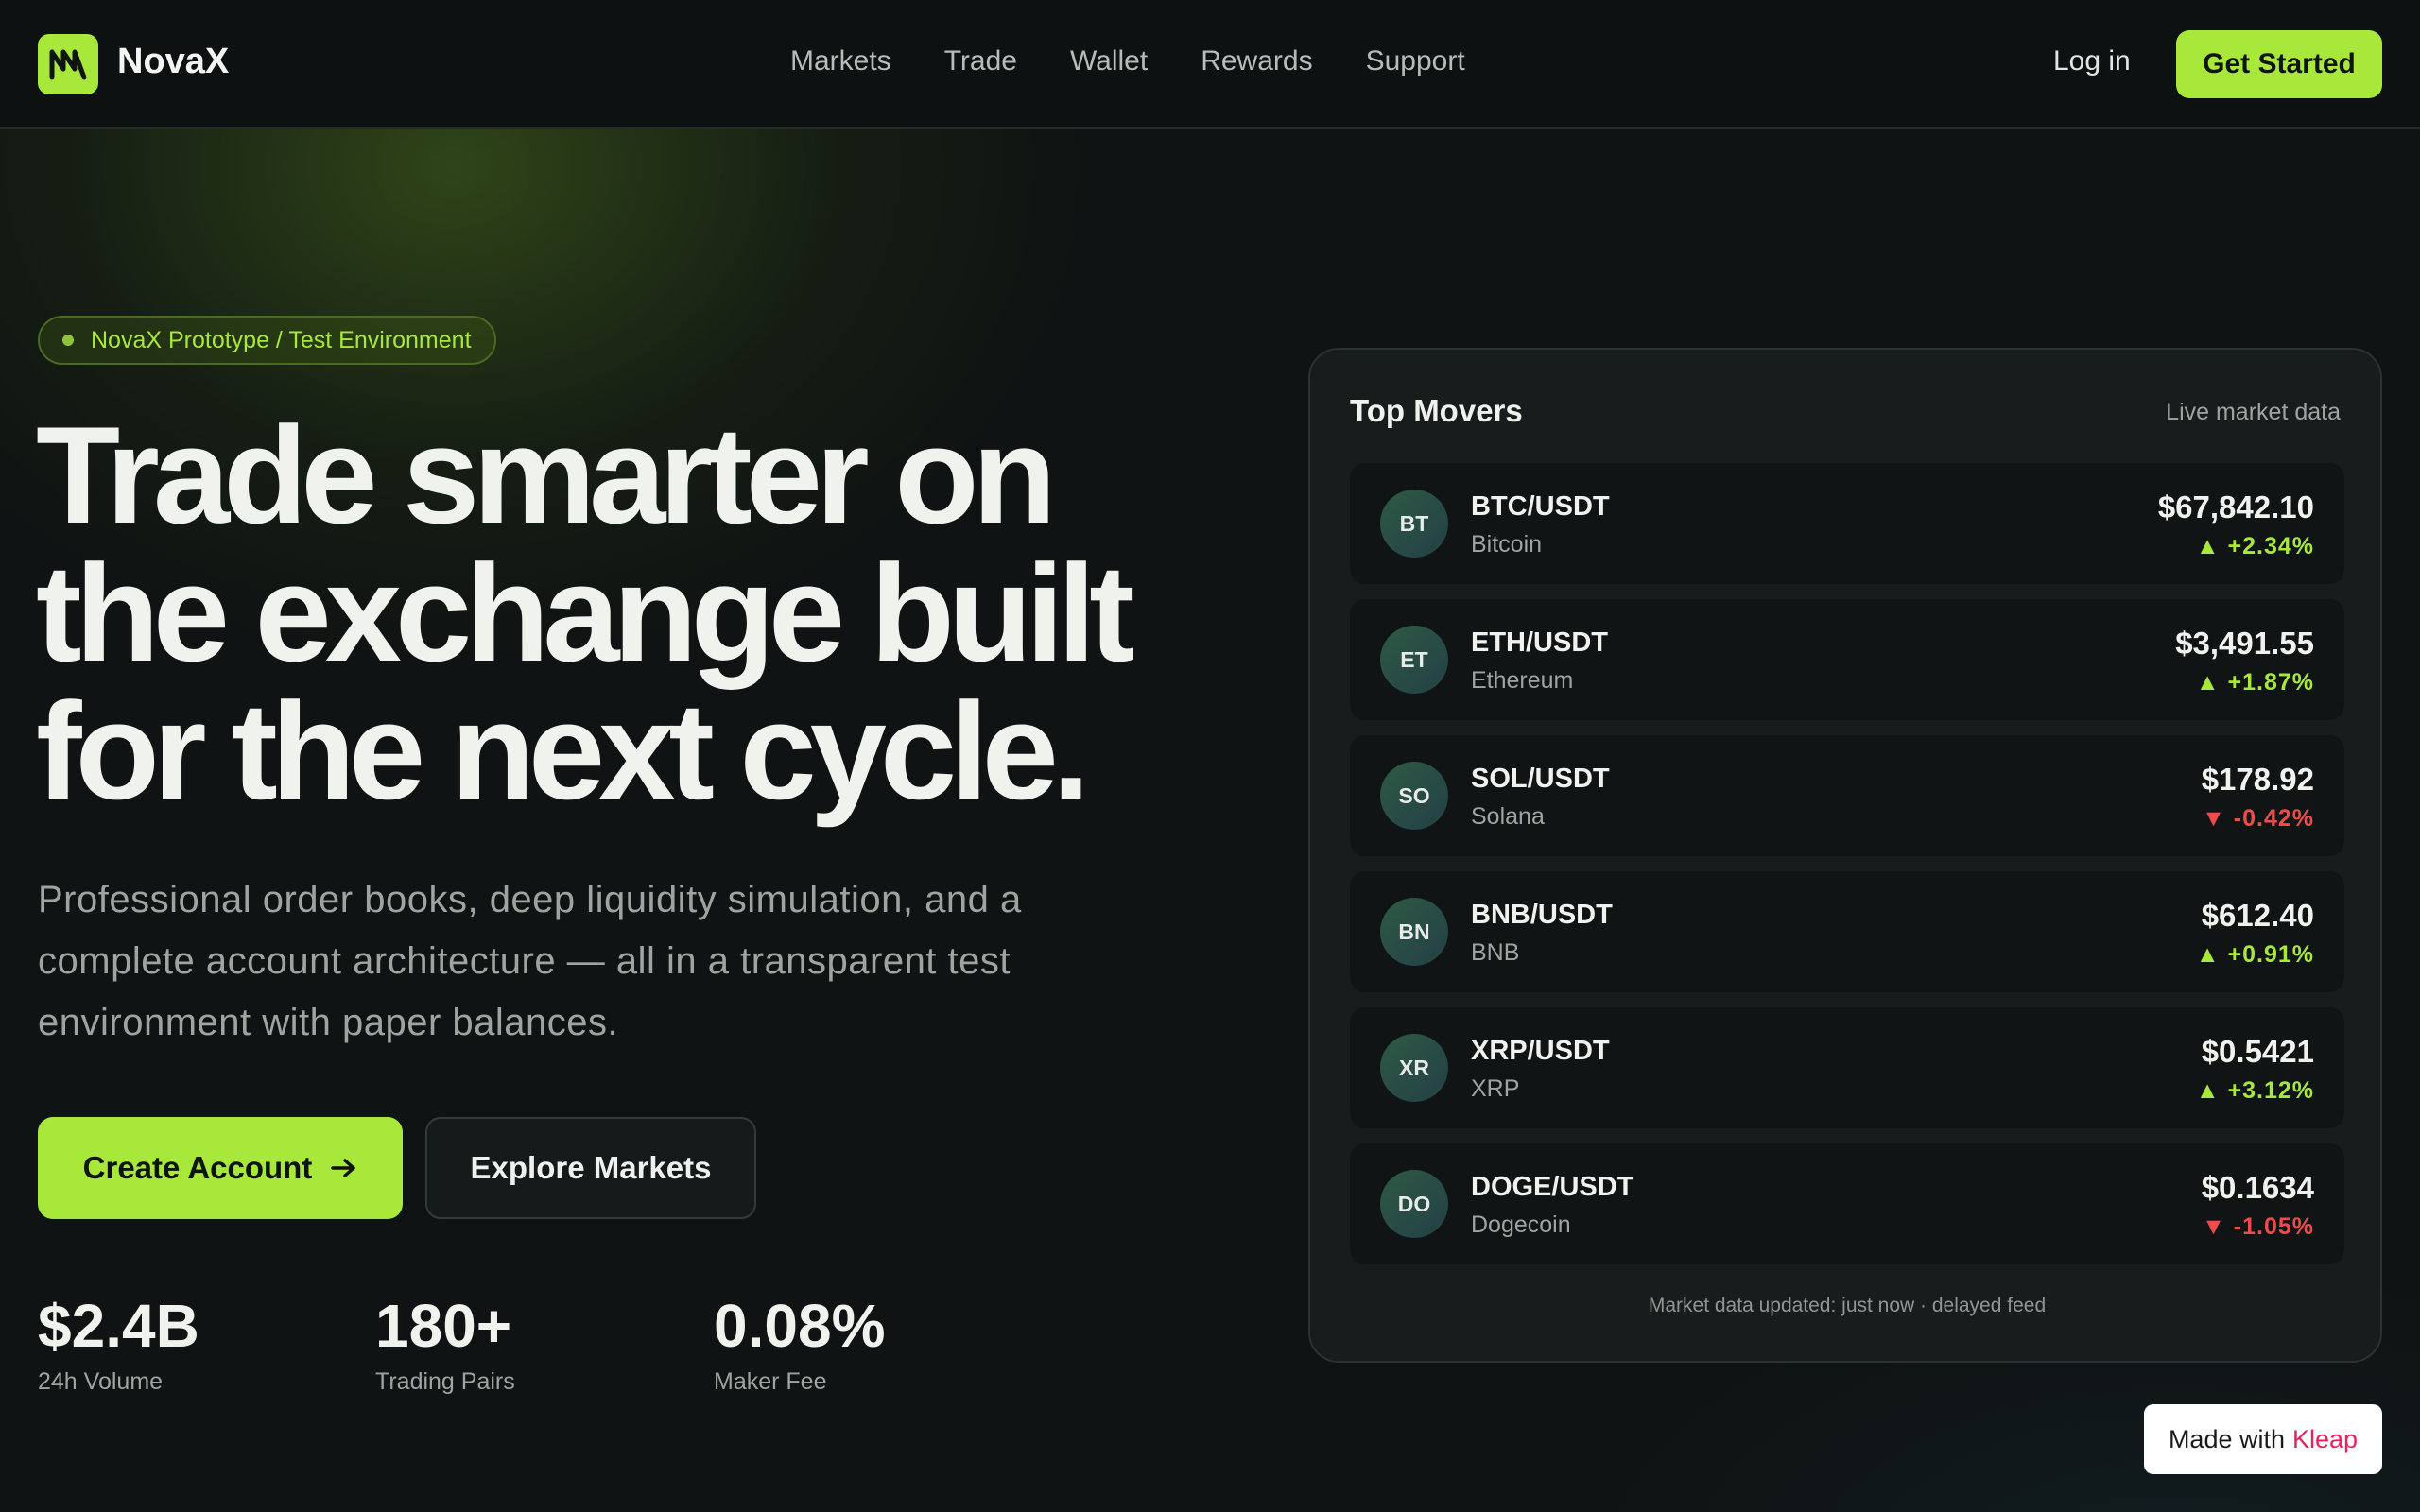 This screenshot has height=1512, width=2420. Describe the element at coordinates (2273, 1226) in the screenshot. I see `price-change-value: -1.05%` at that location.